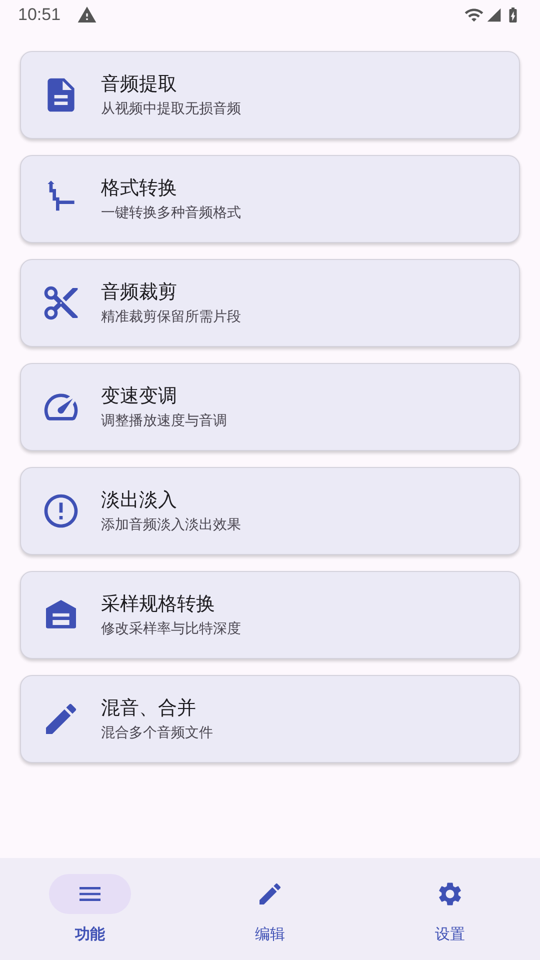  Describe the element at coordinates (270, 407) in the screenshot. I see `feature-card: 变速变调 调整播放速度与音调` at that location.